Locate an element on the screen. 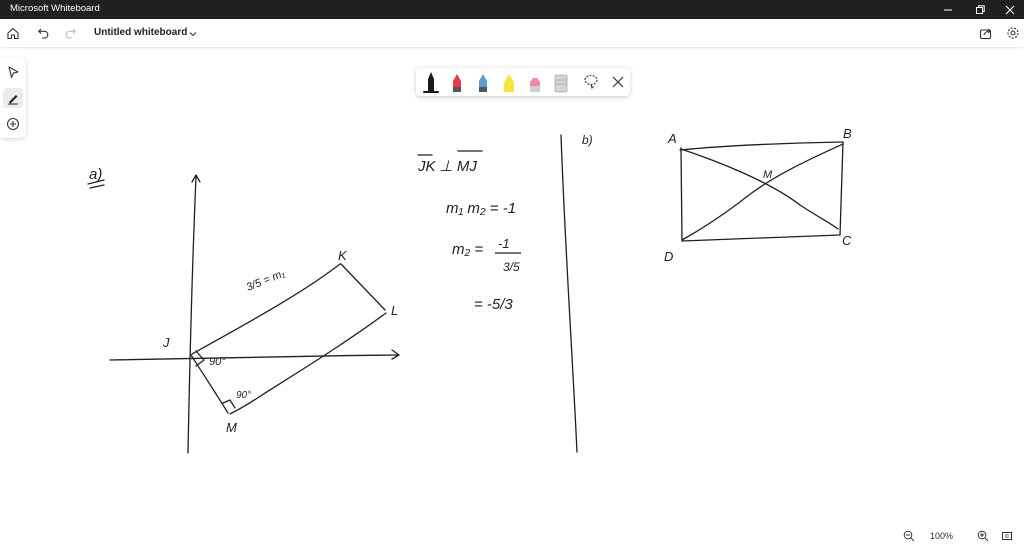 This screenshot has width=1024, height=544. minimize-icon is located at coordinates (948, 9).